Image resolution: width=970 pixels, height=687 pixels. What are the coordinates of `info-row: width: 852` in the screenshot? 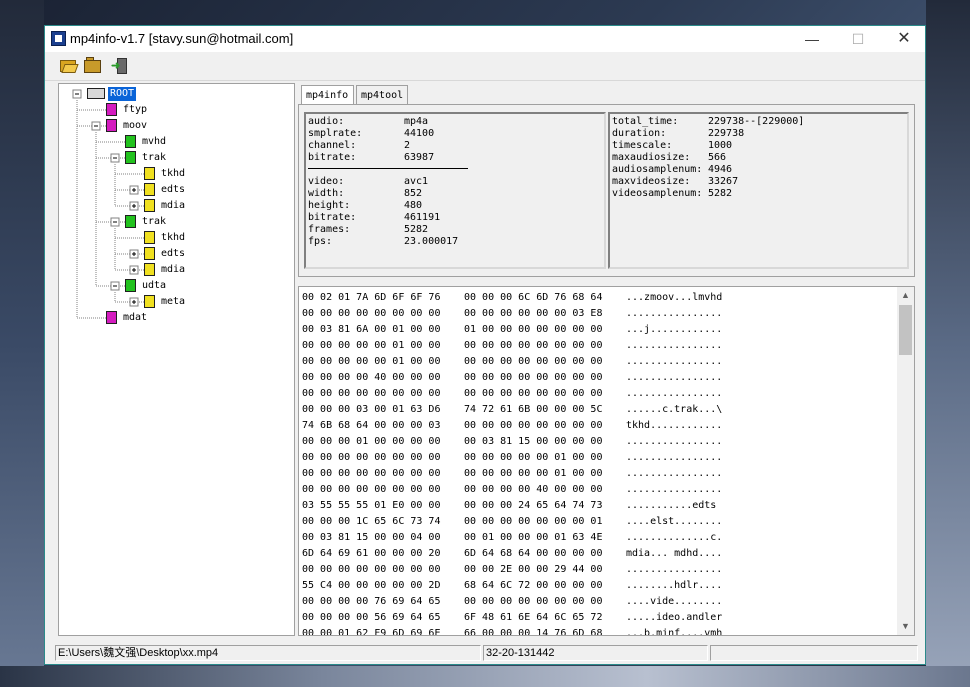 It's located at (365, 194).